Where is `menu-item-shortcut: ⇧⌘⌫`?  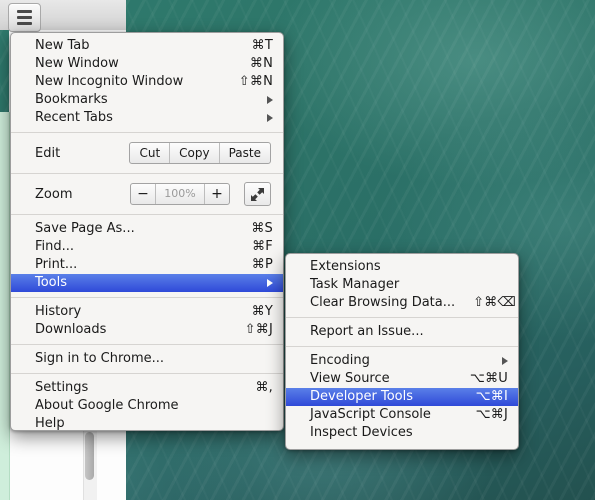
menu-item-shortcut: ⇧⌘⌫ is located at coordinates (495, 302).